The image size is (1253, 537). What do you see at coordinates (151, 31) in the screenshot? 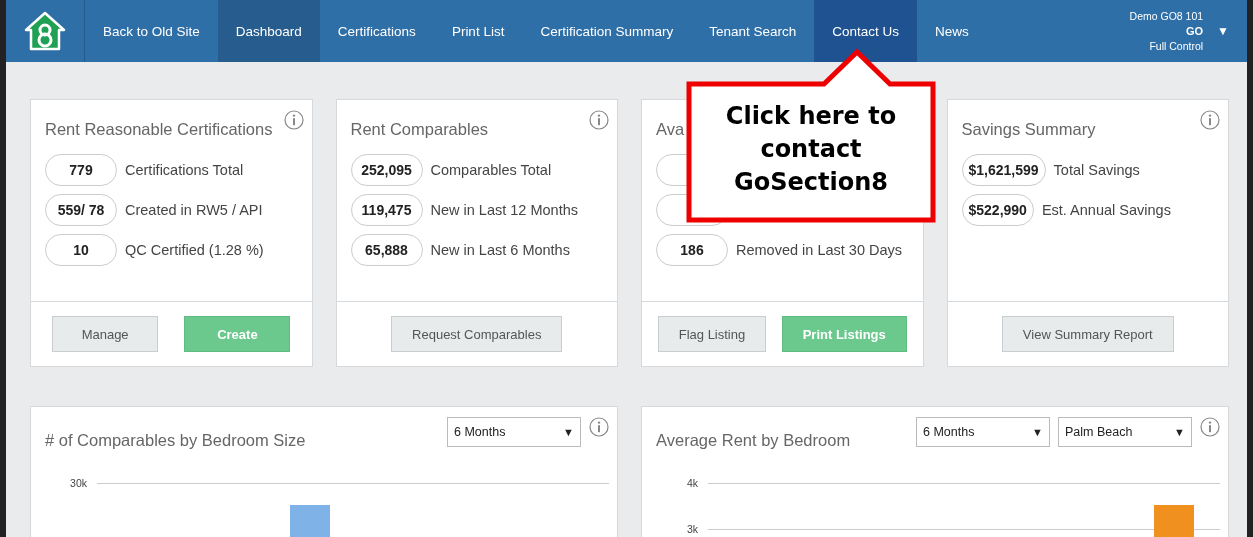
I see `nav-link: Back to Old Site` at bounding box center [151, 31].